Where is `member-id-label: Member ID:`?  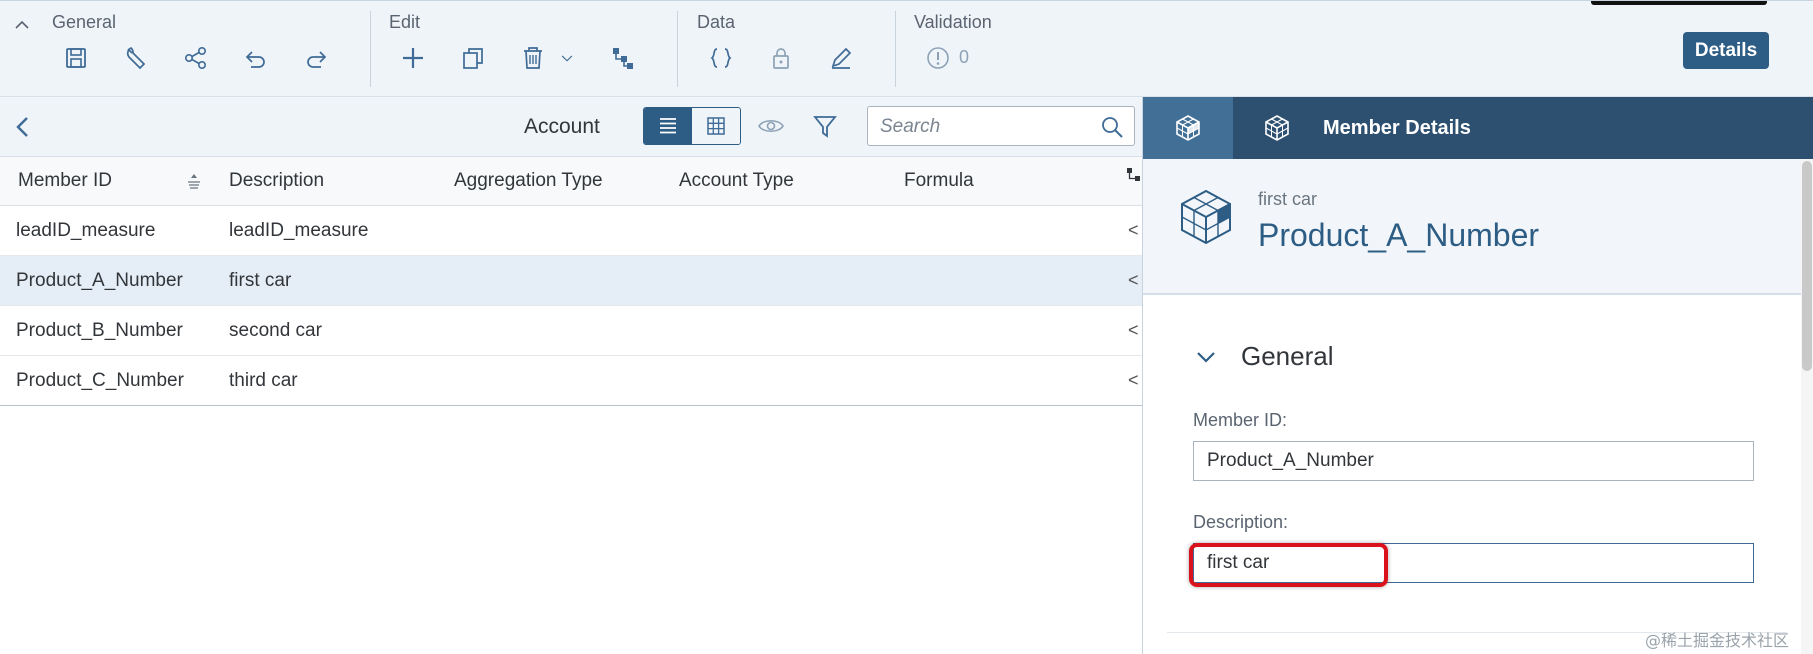
member-id-label: Member ID: is located at coordinates (1240, 420).